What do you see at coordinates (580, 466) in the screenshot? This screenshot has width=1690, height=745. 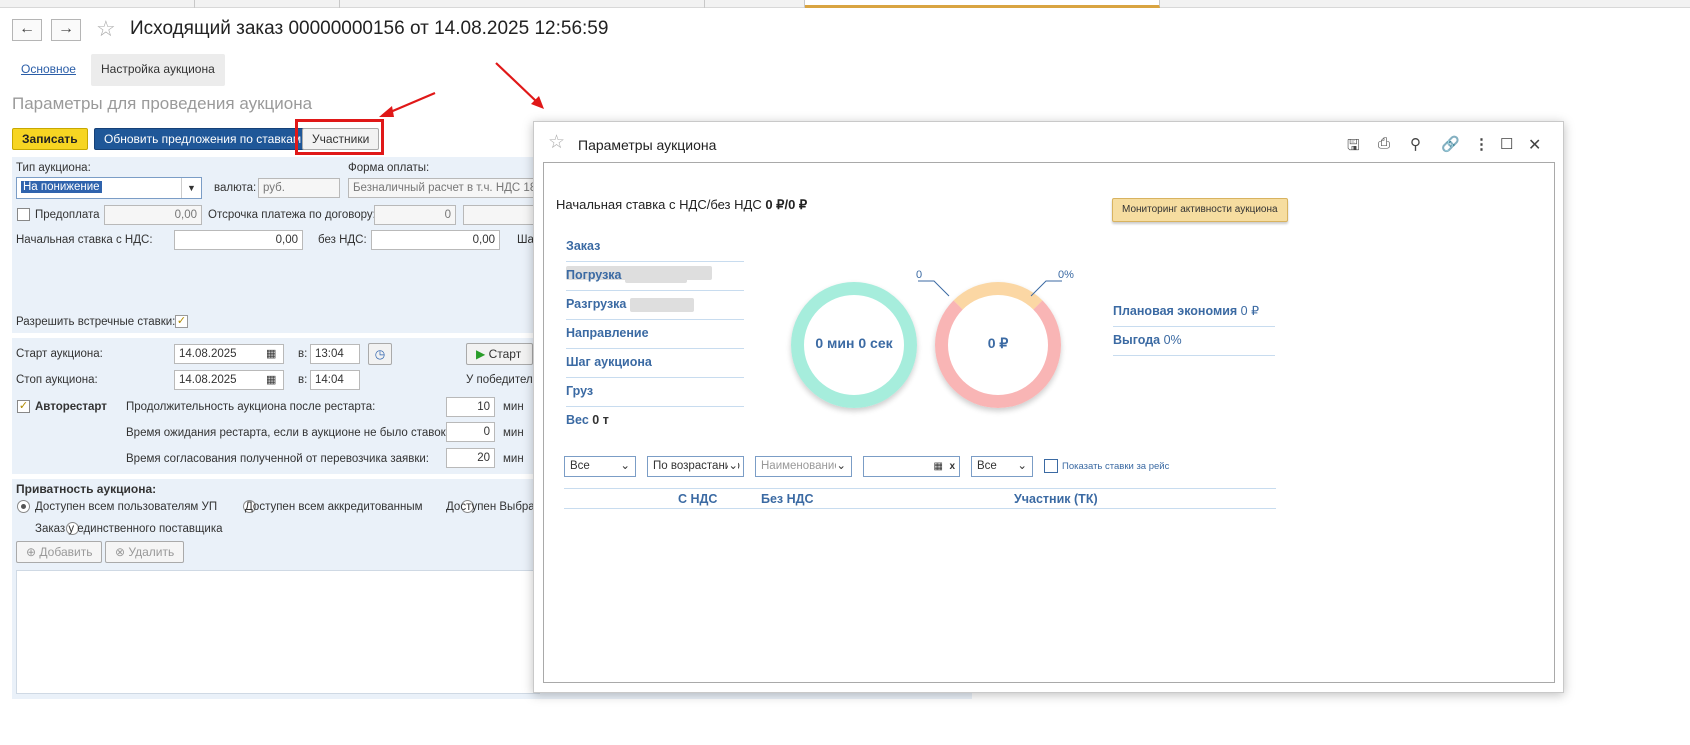 I see `filter-all-value: Все` at bounding box center [580, 466].